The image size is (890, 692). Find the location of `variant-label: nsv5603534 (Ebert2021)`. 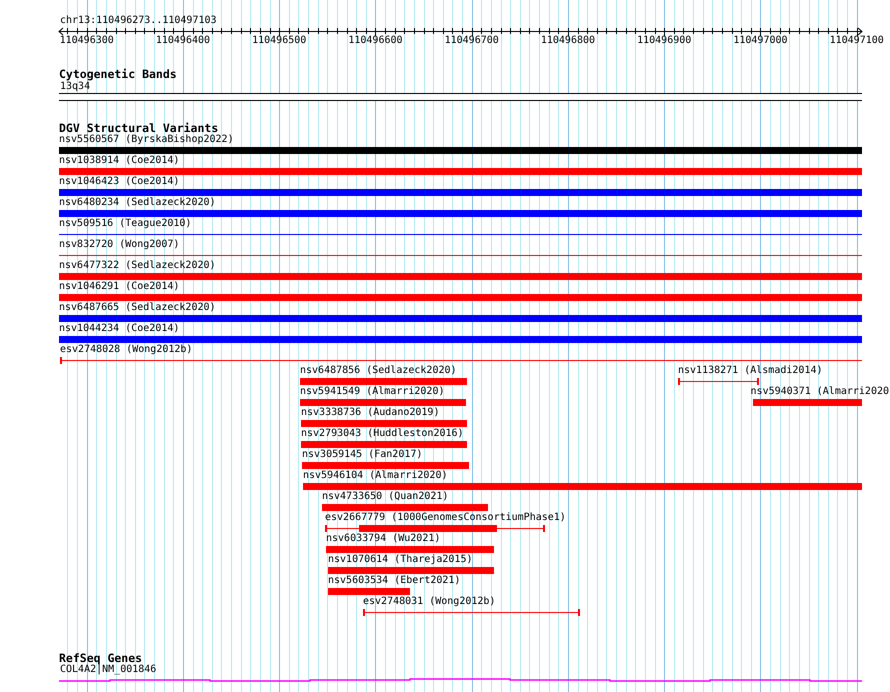

variant-label: nsv5603534 (Ebert2021) is located at coordinates (394, 581).